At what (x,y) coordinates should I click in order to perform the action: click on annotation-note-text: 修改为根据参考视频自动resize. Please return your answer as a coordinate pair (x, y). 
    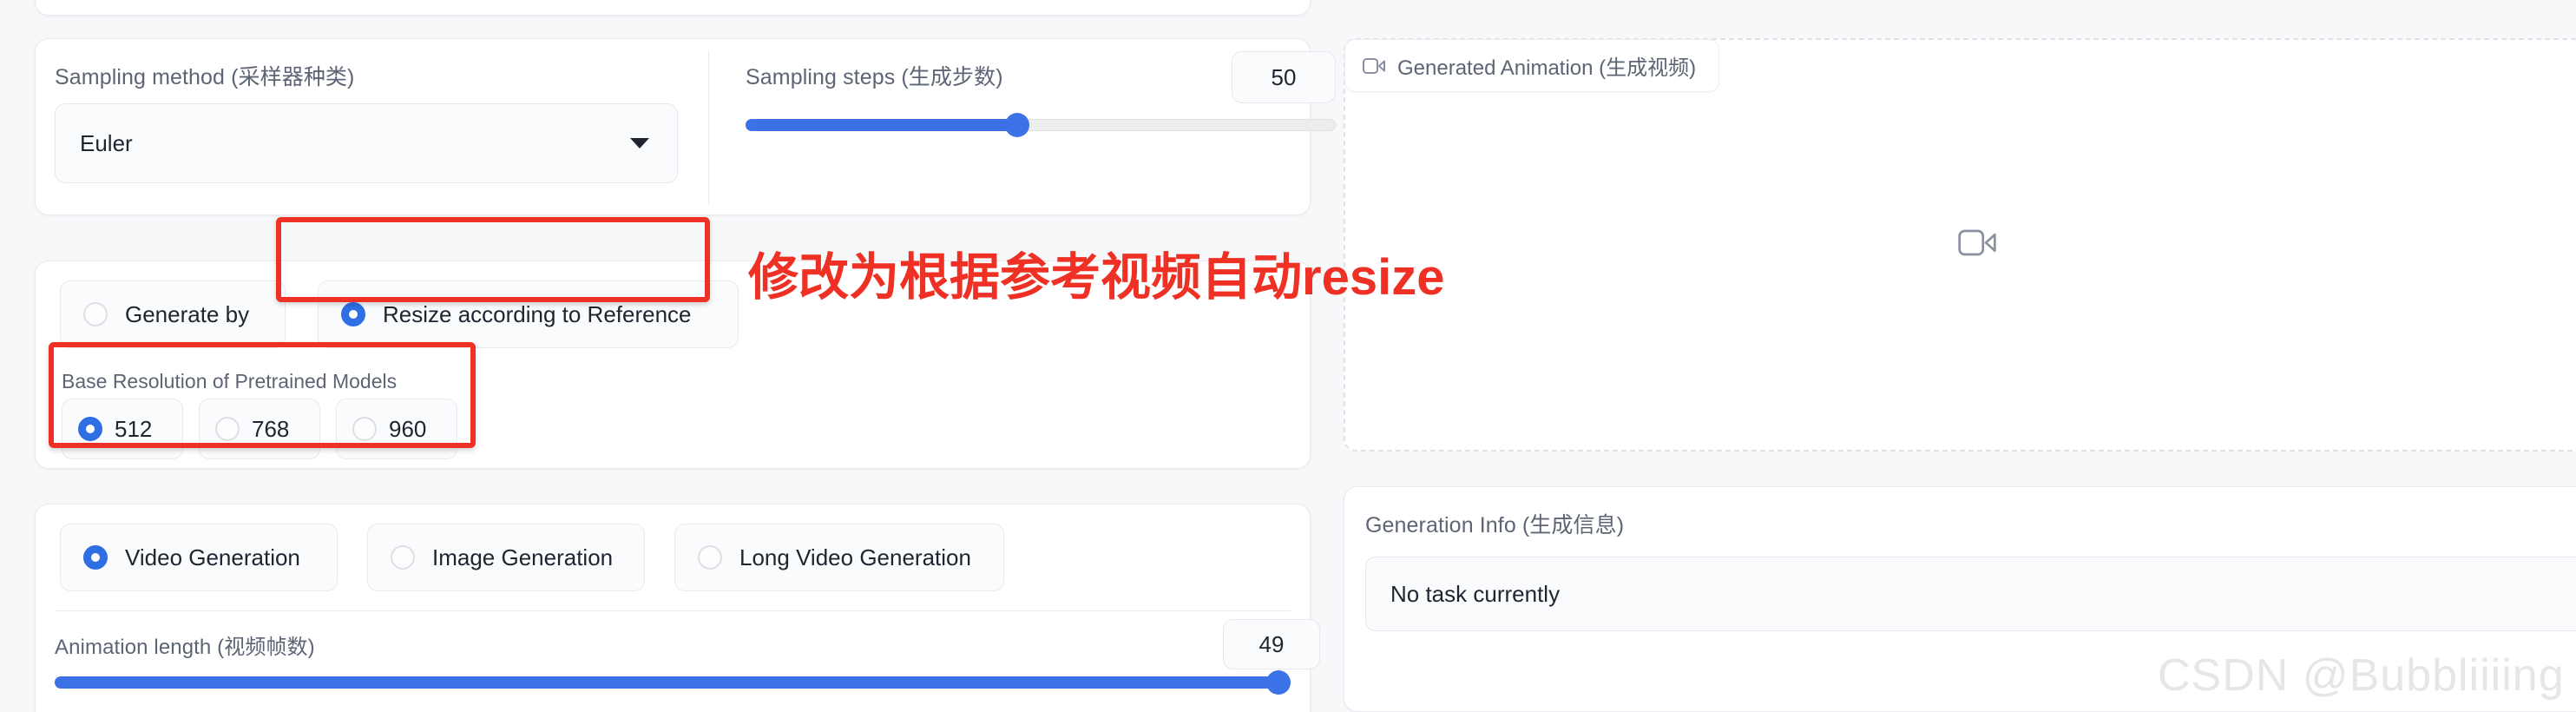
    Looking at the image, I should click on (1096, 277).